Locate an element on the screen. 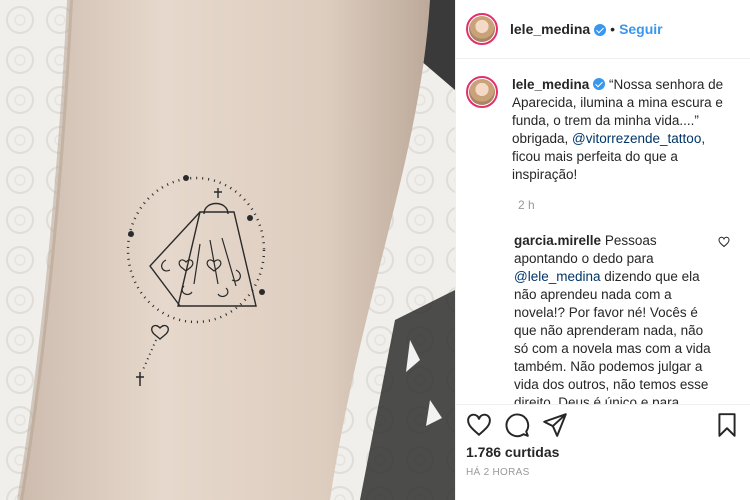  caption-username: lele_medina is located at coordinates (550, 84).